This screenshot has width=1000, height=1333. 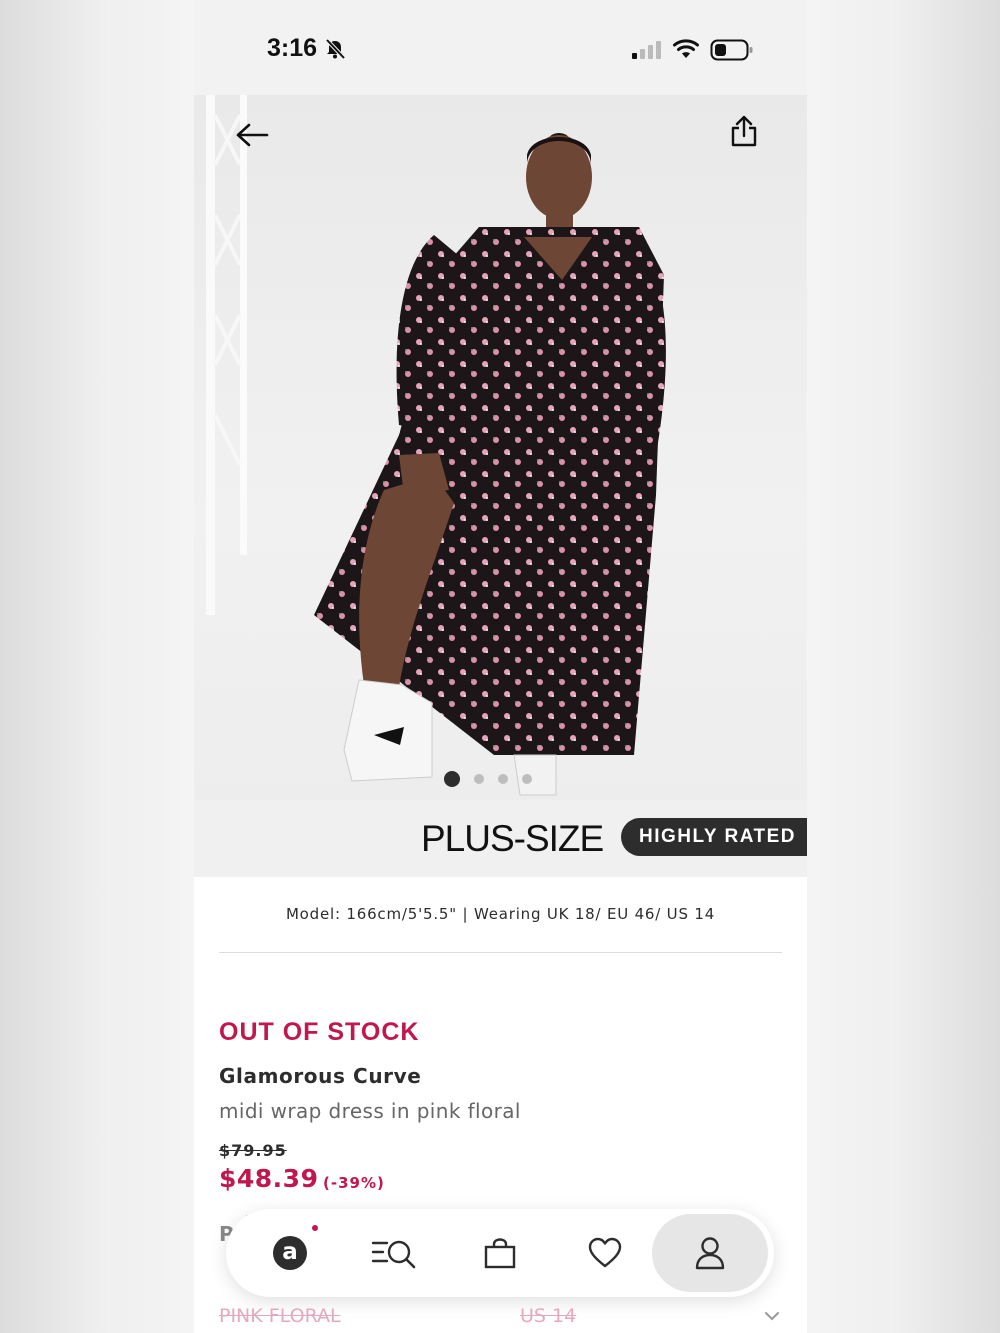 I want to click on tab-bag, so click(x=500, y=1253).